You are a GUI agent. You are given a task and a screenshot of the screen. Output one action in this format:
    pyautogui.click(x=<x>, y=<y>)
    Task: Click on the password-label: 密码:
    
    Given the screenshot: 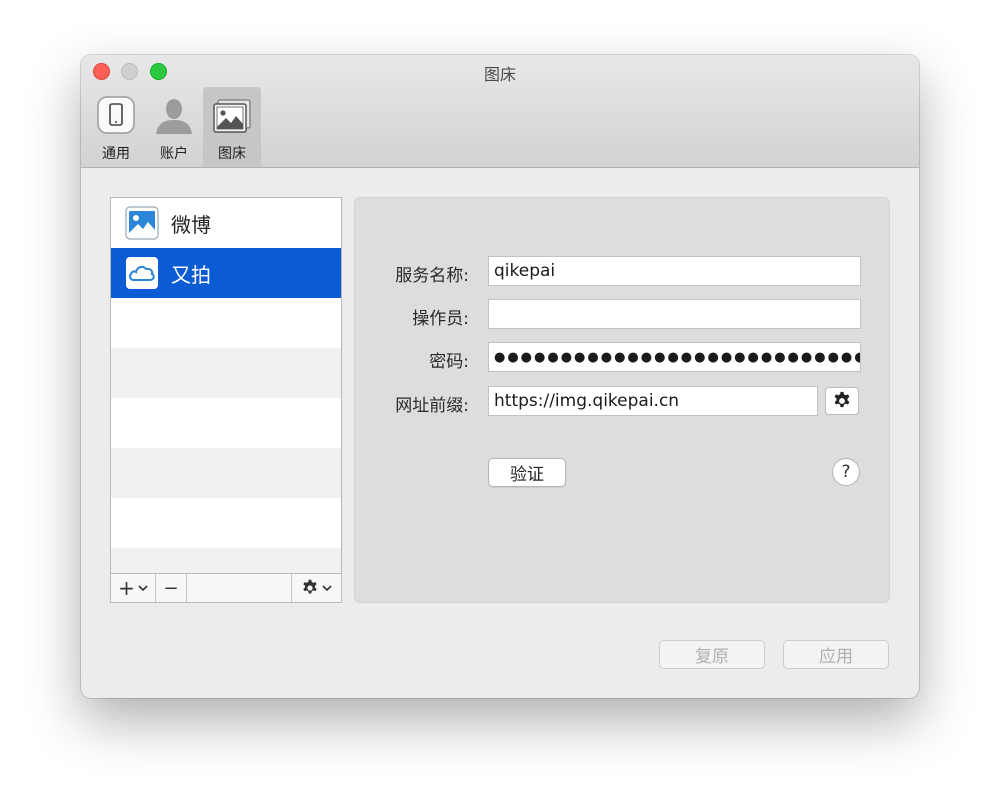 What is the action you would take?
    pyautogui.click(x=449, y=362)
    